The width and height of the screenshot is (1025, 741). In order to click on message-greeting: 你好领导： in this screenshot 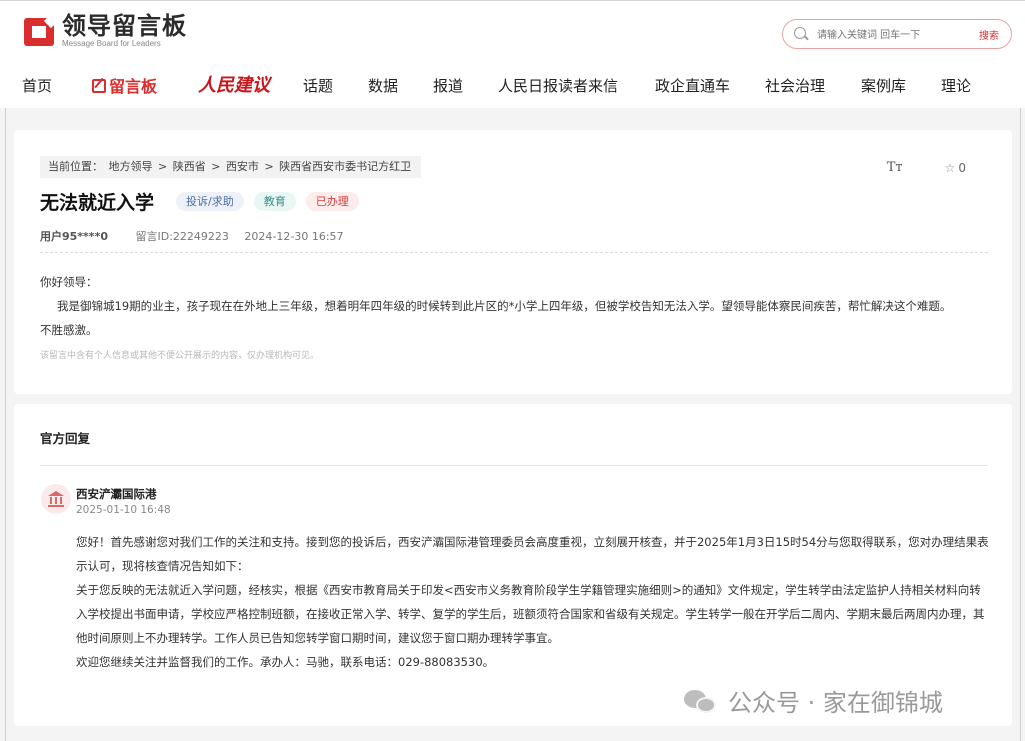, I will do `click(69, 282)`.